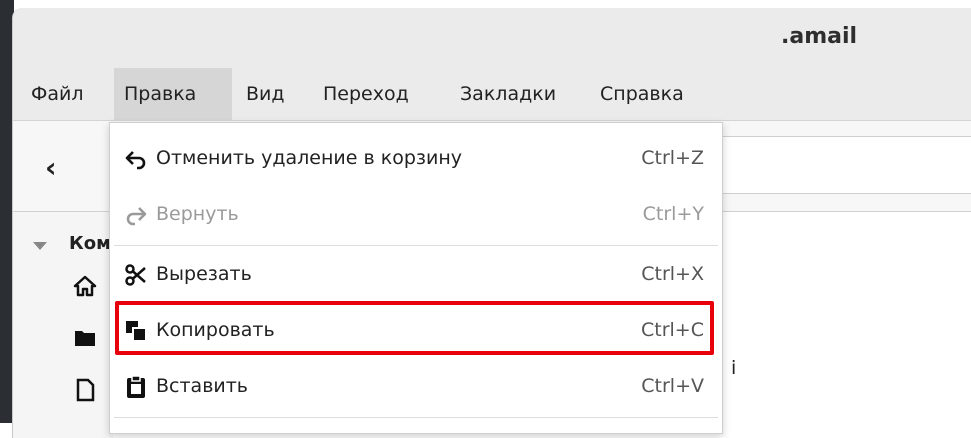 The width and height of the screenshot is (971, 438). What do you see at coordinates (173, 94) in the screenshot?
I see `menu-edit: Правка` at bounding box center [173, 94].